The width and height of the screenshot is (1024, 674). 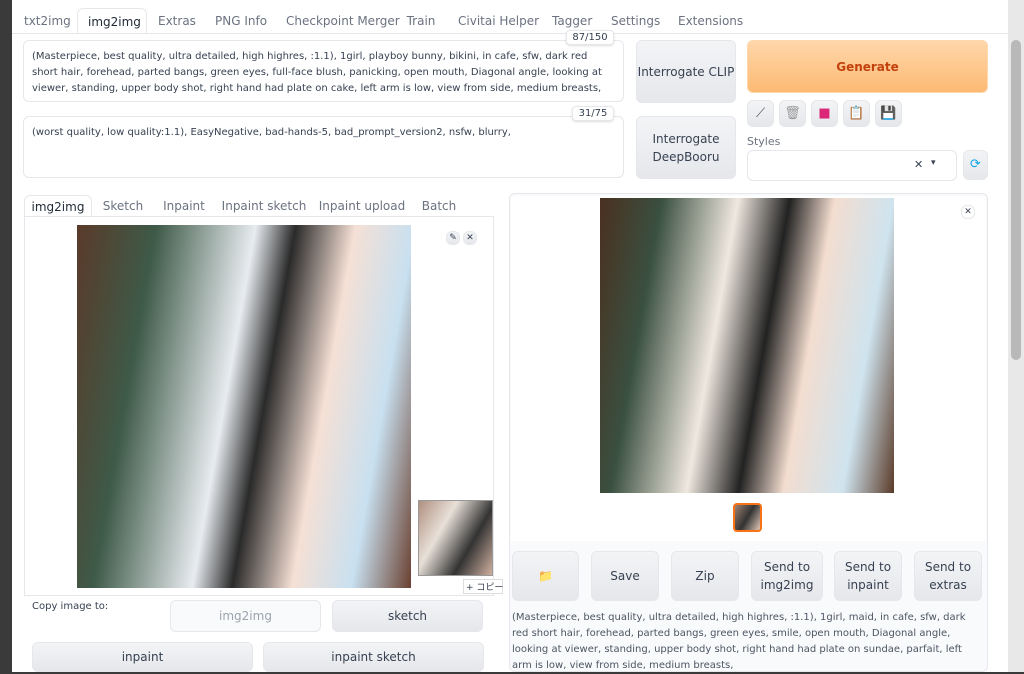 What do you see at coordinates (421, 21) in the screenshot?
I see `tab-train: Train` at bounding box center [421, 21].